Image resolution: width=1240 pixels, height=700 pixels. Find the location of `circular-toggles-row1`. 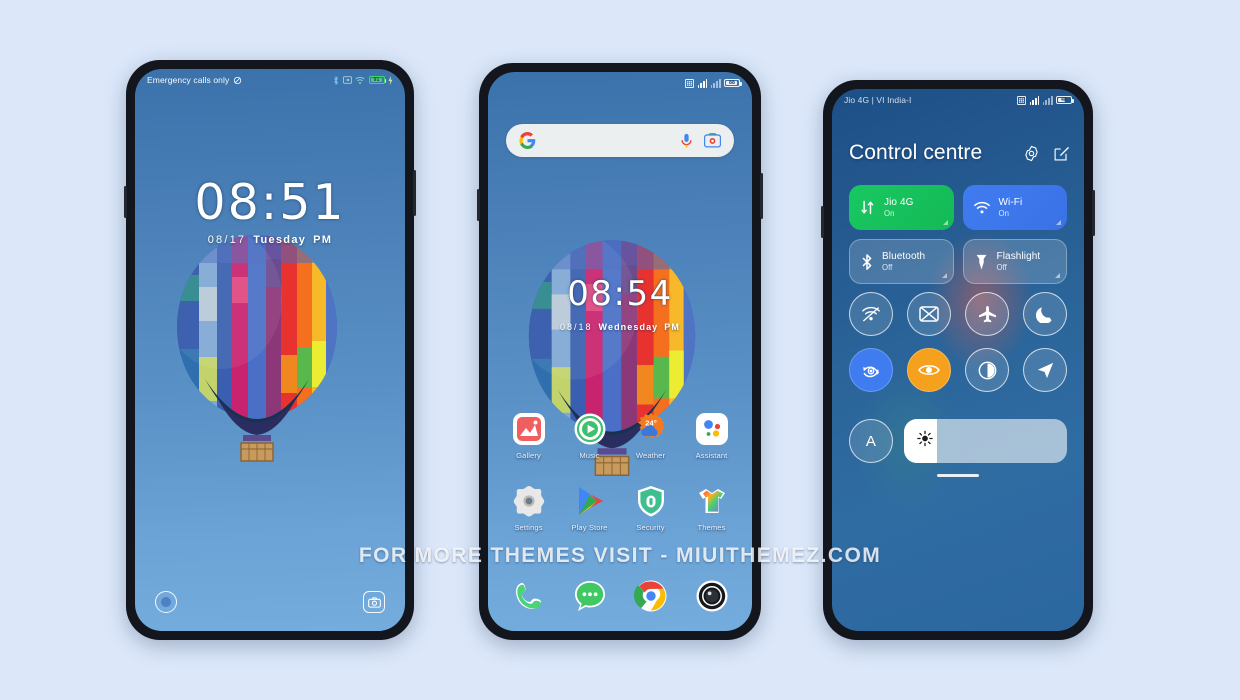

circular-toggles-row1 is located at coordinates (958, 314).